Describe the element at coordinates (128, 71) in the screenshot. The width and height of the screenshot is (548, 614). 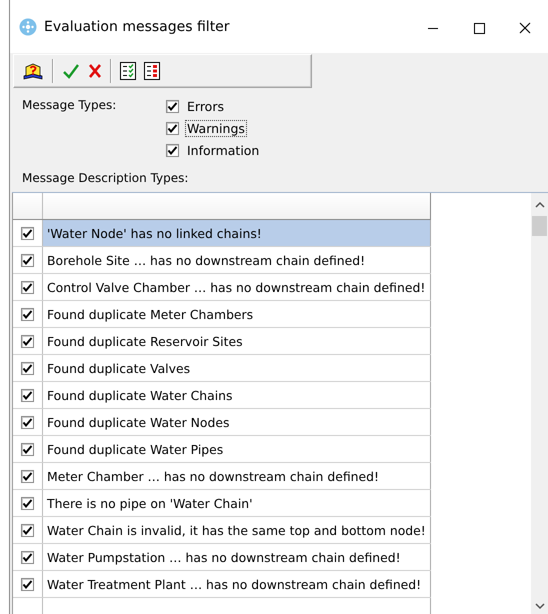
I see `check-list-icon` at that location.